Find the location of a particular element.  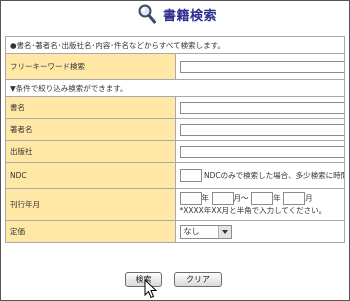

page-title: 書籍検索 is located at coordinates (190, 16).